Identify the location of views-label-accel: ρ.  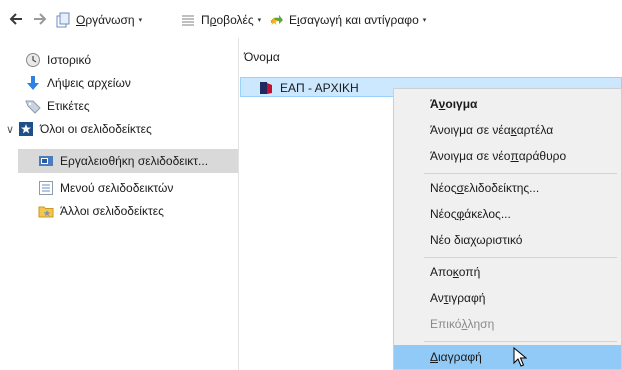
(213, 20).